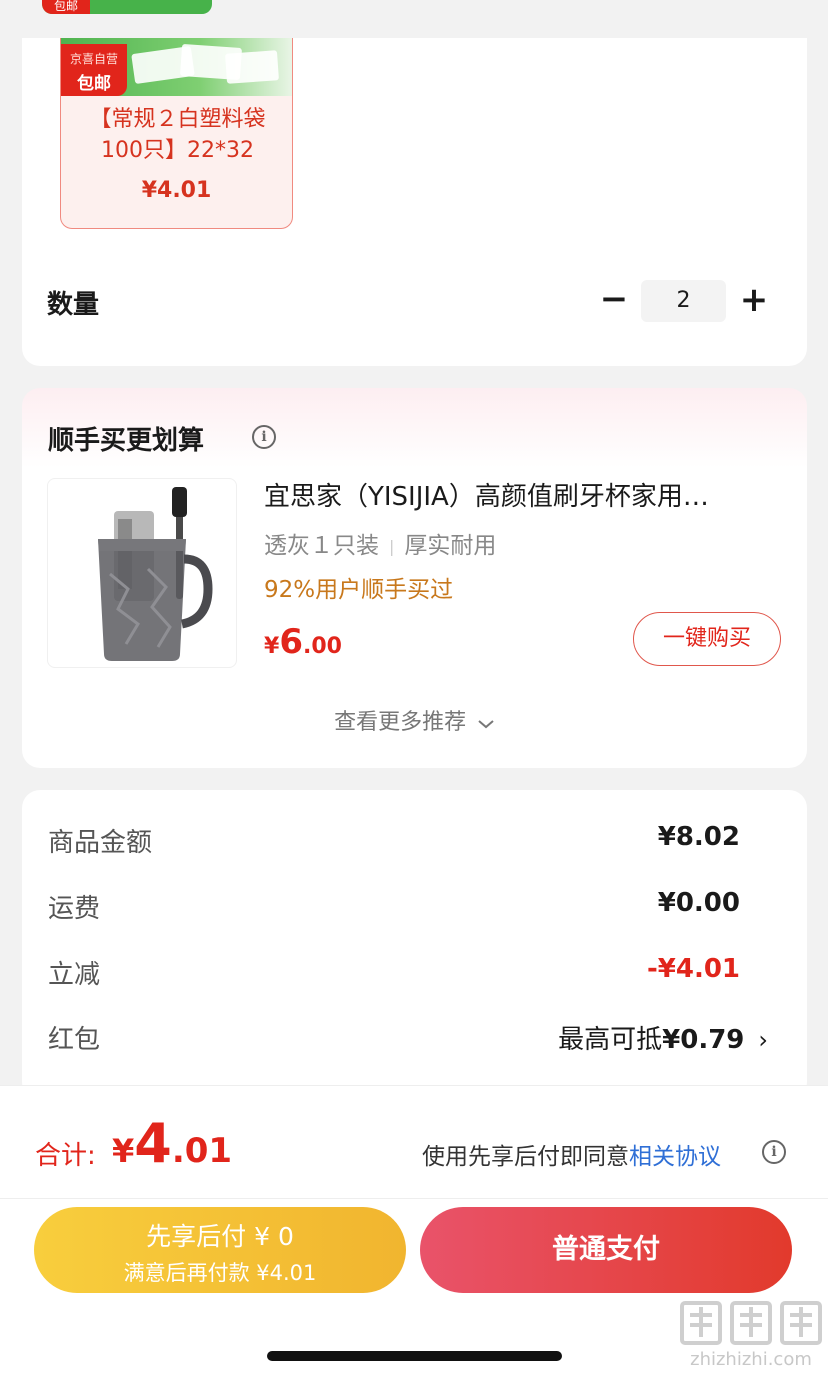  I want to click on info-icon: i, so click(264, 437).